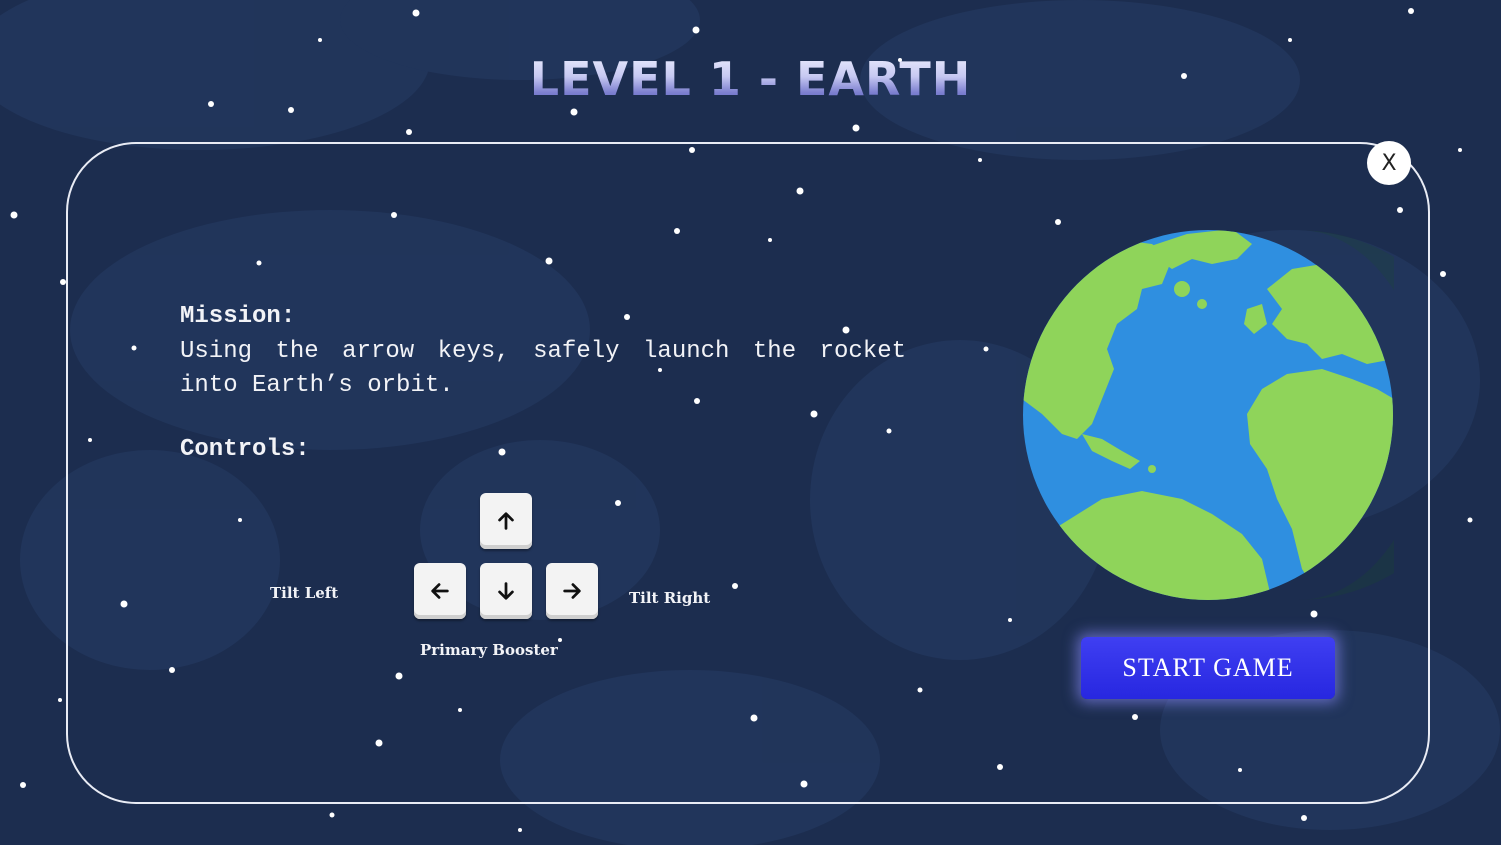  I want to click on tilt-right-label: Tilt Right, so click(670, 598).